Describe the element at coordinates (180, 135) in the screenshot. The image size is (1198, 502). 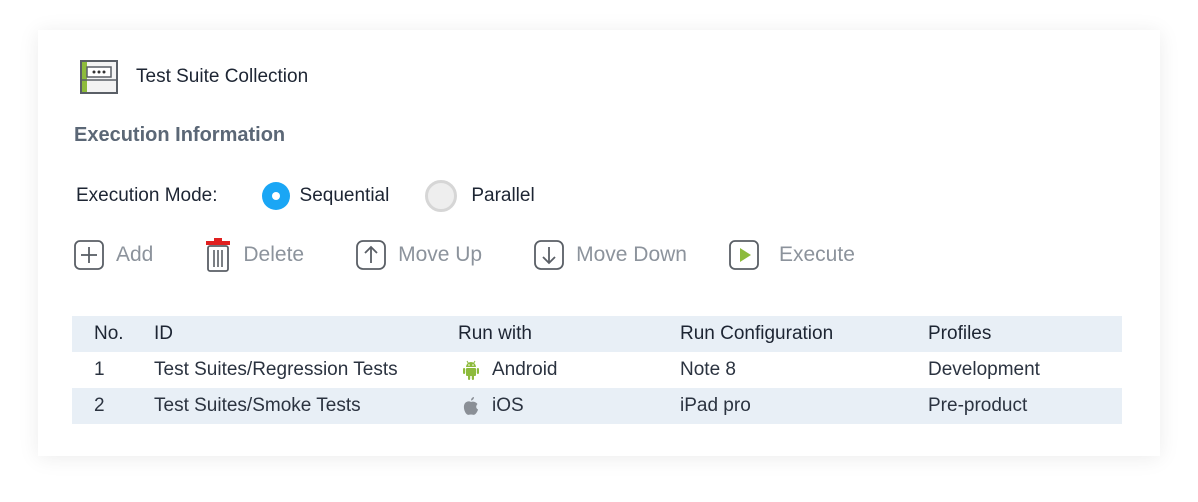
I see `section-title: Execution Information` at that location.